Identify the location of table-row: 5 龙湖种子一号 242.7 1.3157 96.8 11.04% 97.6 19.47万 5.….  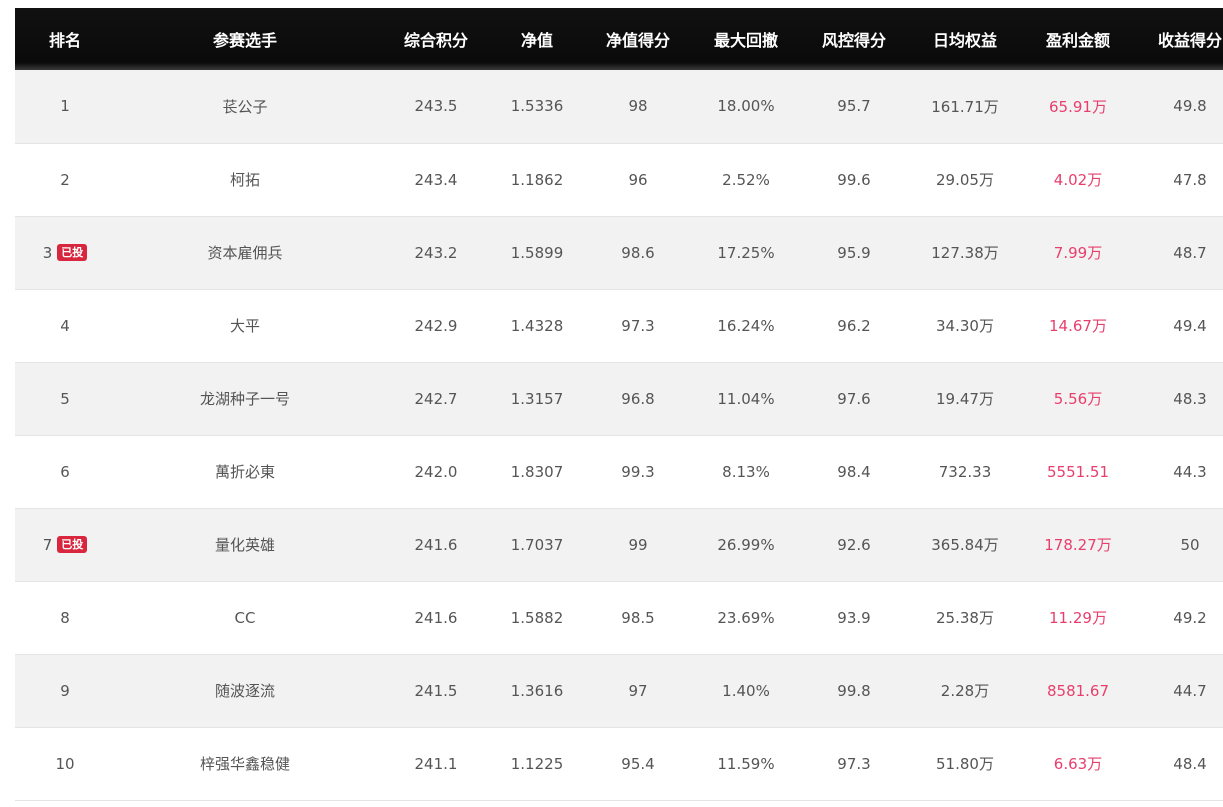
(619, 398).